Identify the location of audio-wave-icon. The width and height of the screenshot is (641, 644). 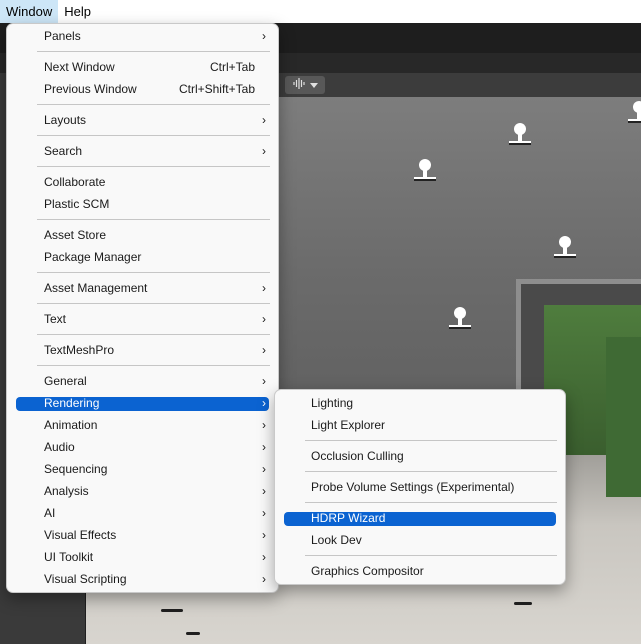
(299, 85).